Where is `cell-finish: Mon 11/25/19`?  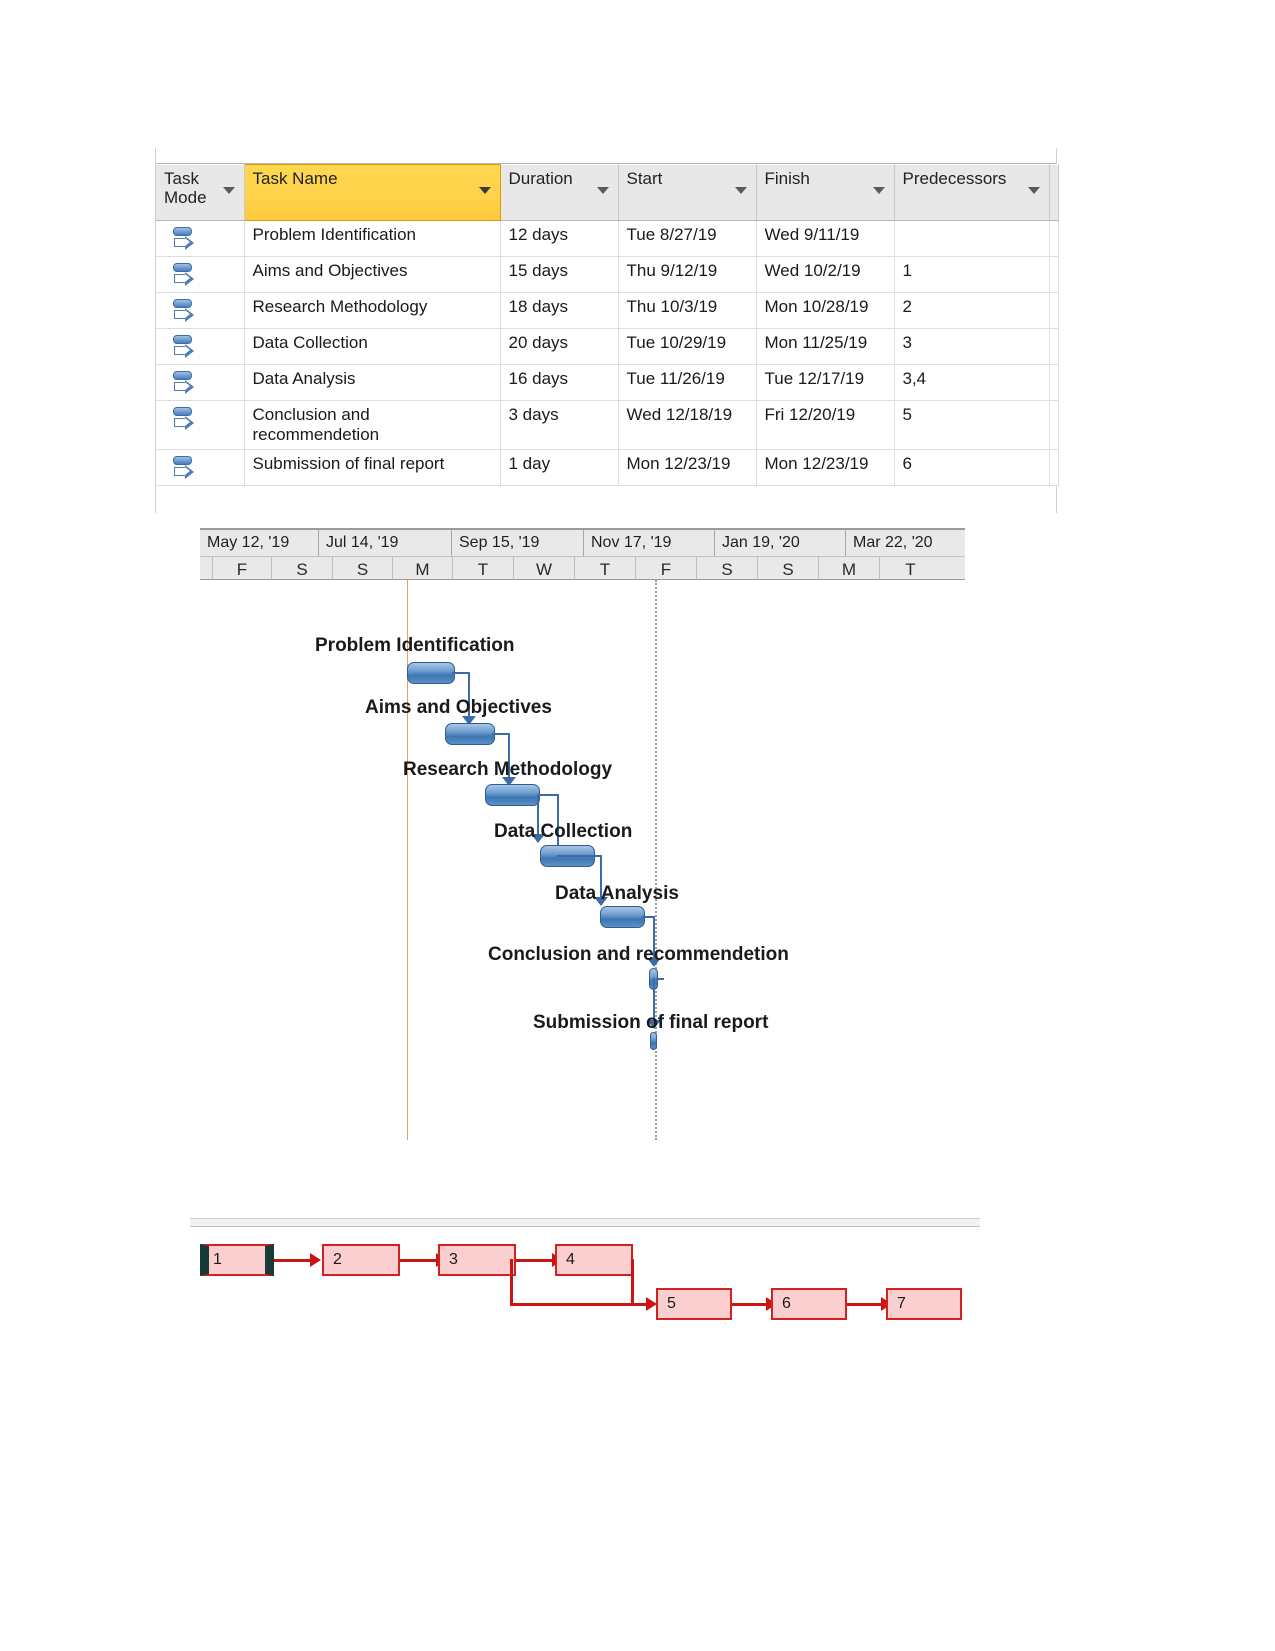 cell-finish: Mon 11/25/19 is located at coordinates (825, 346).